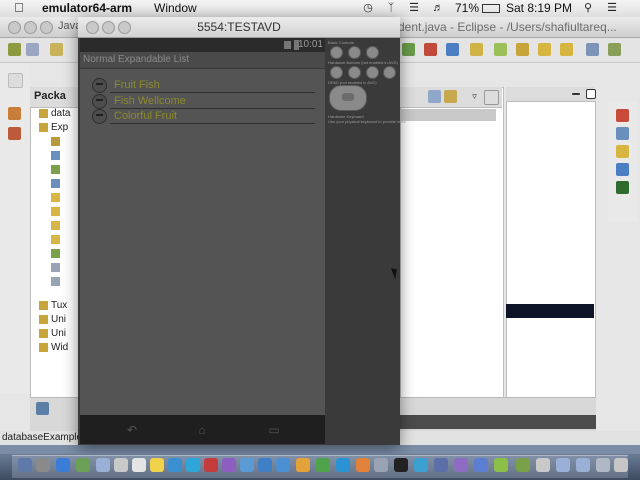  I want to click on hw-search-button, so click(389, 72).